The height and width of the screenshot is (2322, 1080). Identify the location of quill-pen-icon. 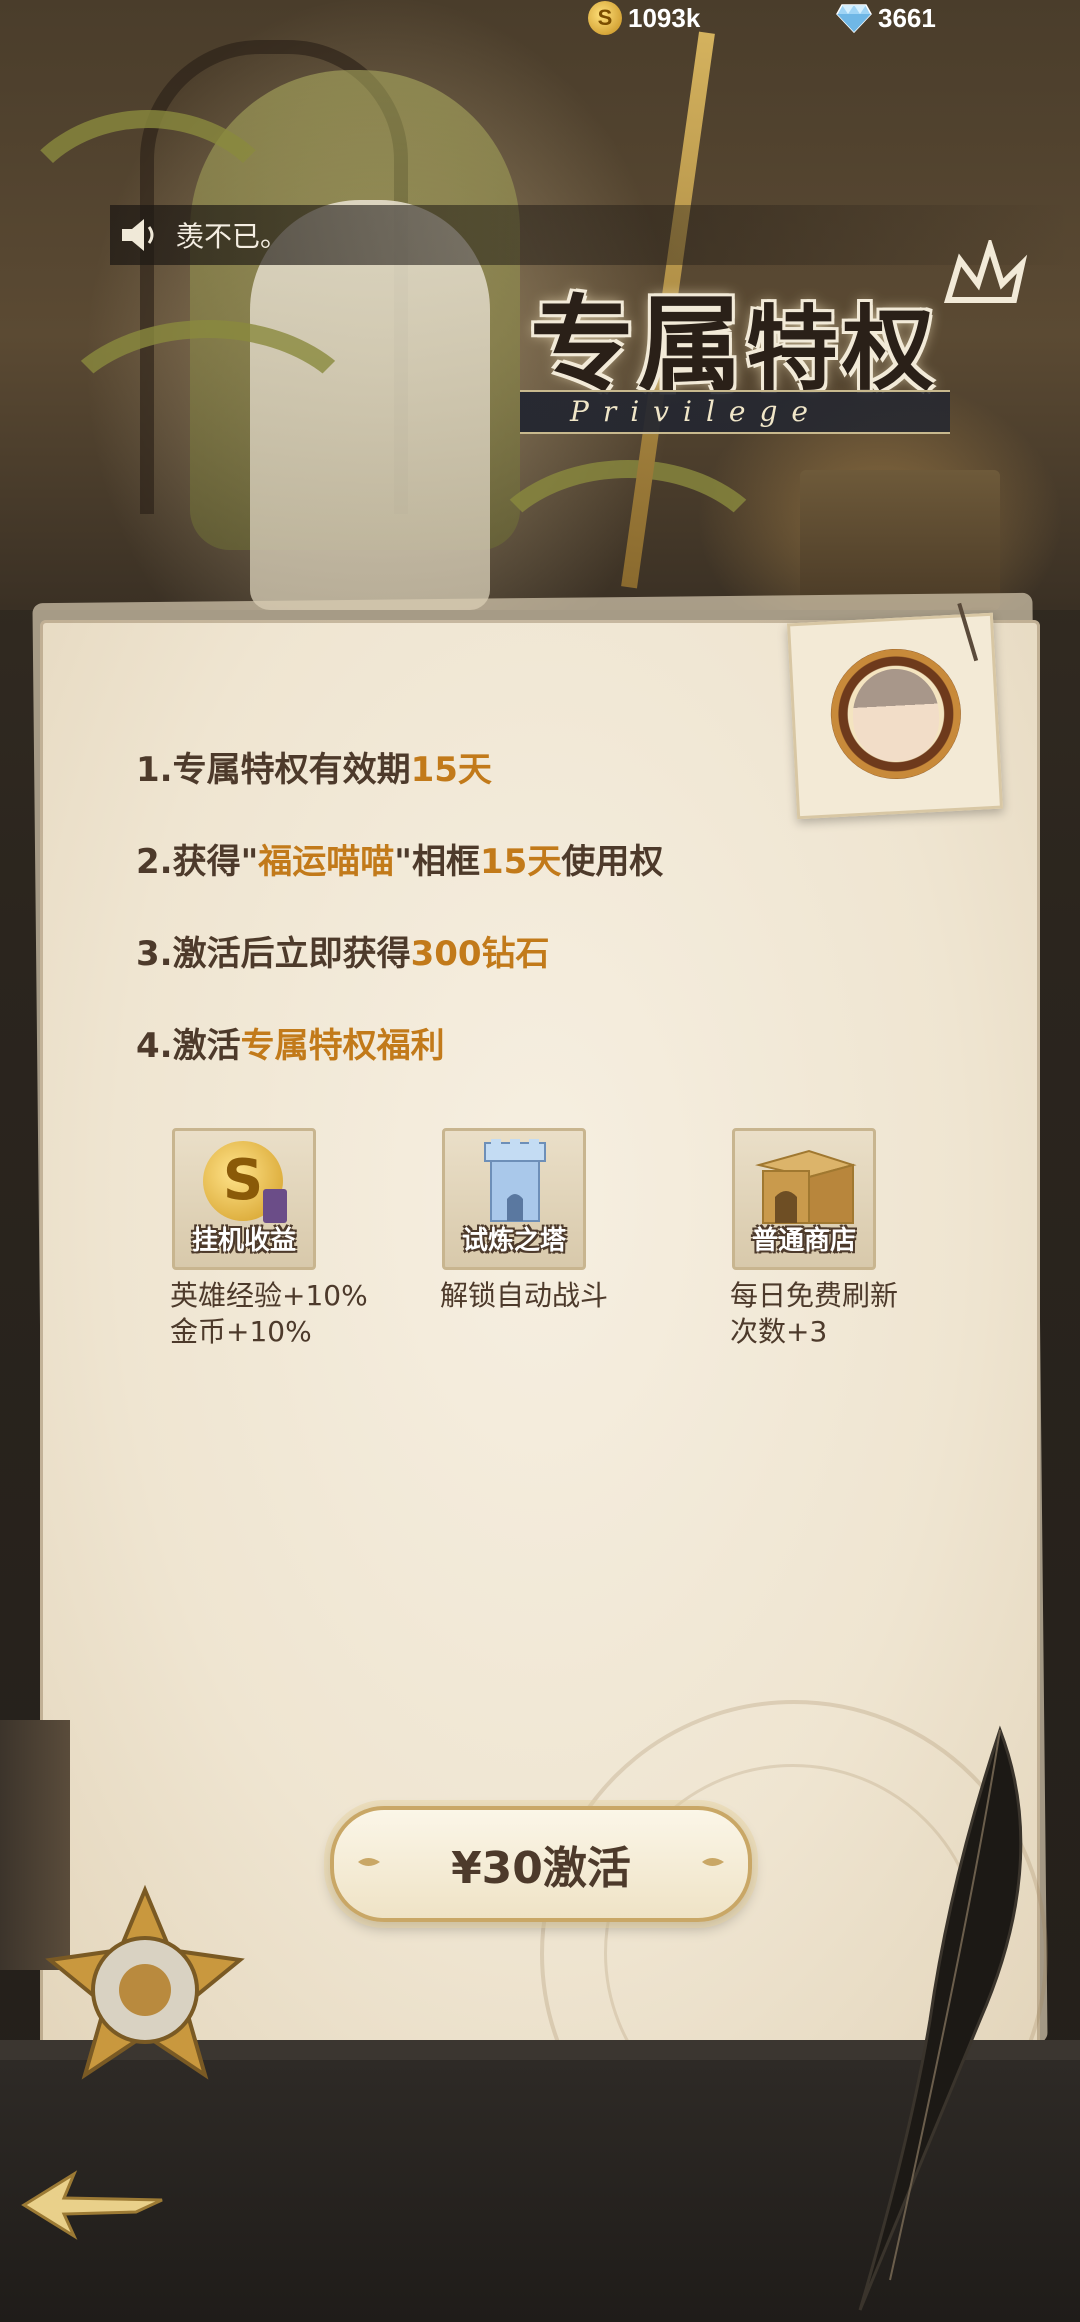
(940, 2018).